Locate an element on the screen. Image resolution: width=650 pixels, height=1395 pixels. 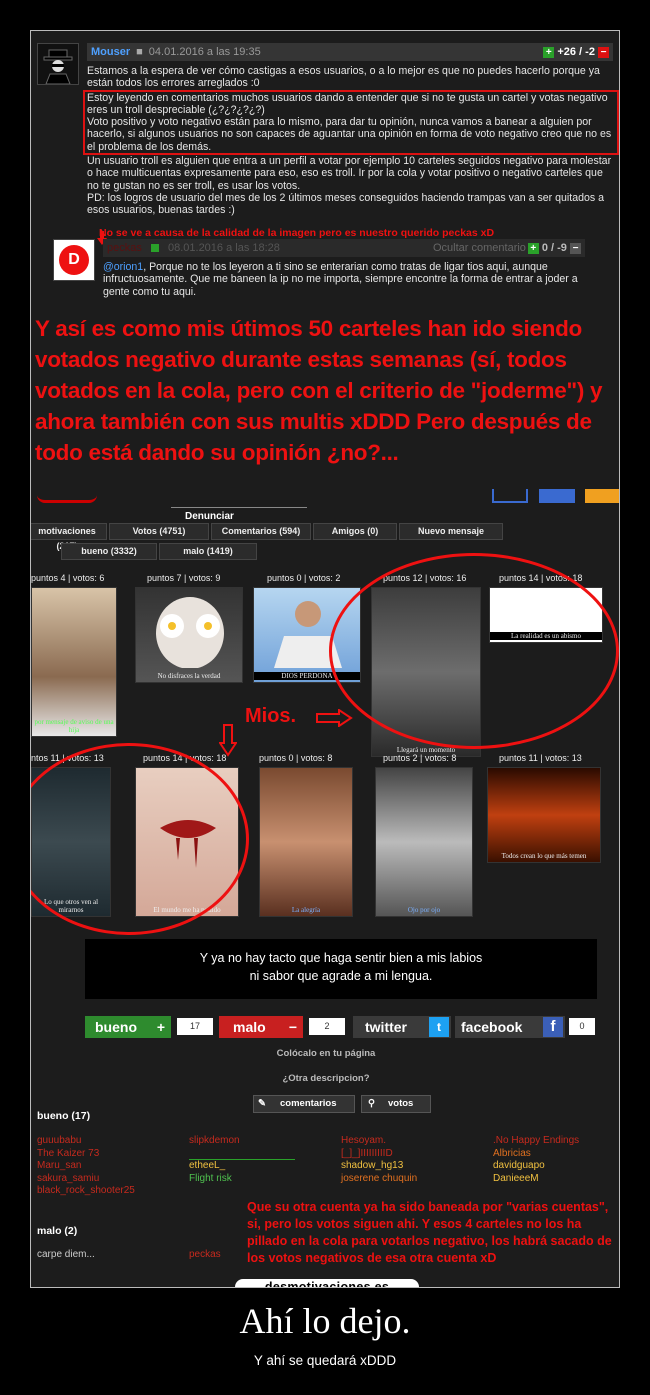
poster-line: ni sabor que agrade a mi lengua. is located at coordinates (341, 976).